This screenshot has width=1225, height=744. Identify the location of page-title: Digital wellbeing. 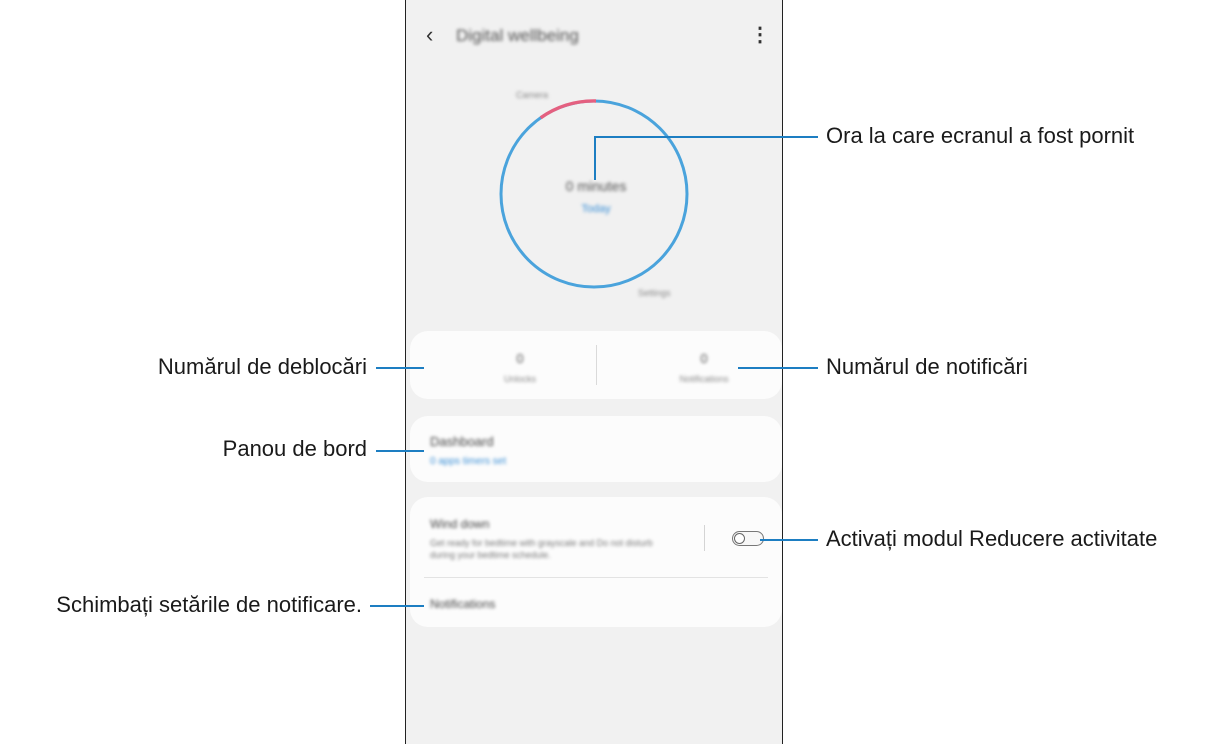
(517, 35).